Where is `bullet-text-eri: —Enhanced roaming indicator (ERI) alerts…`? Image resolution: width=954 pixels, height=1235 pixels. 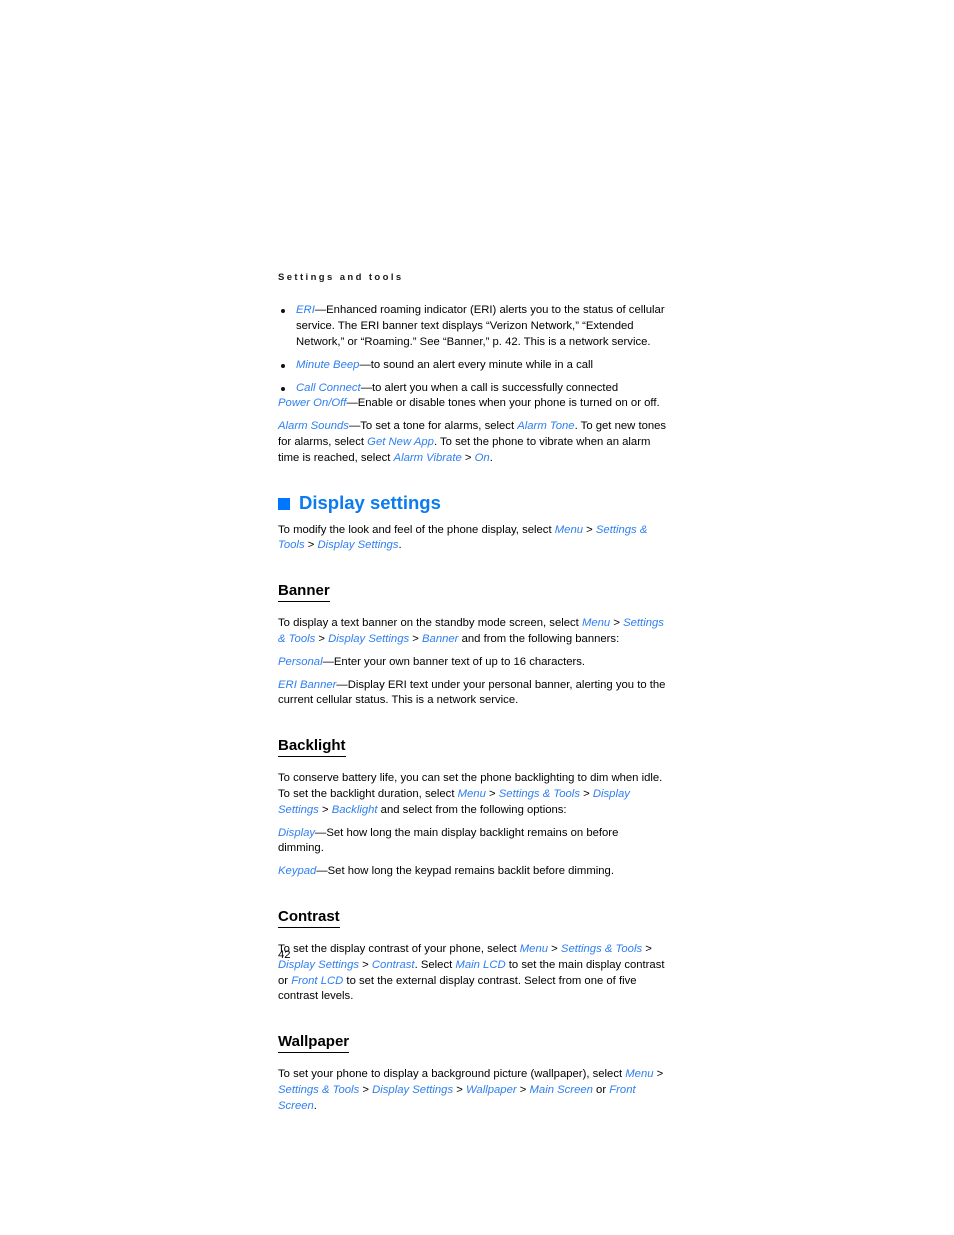 bullet-text-eri: —Enhanced roaming indicator (ERI) alerts… is located at coordinates (480, 326).